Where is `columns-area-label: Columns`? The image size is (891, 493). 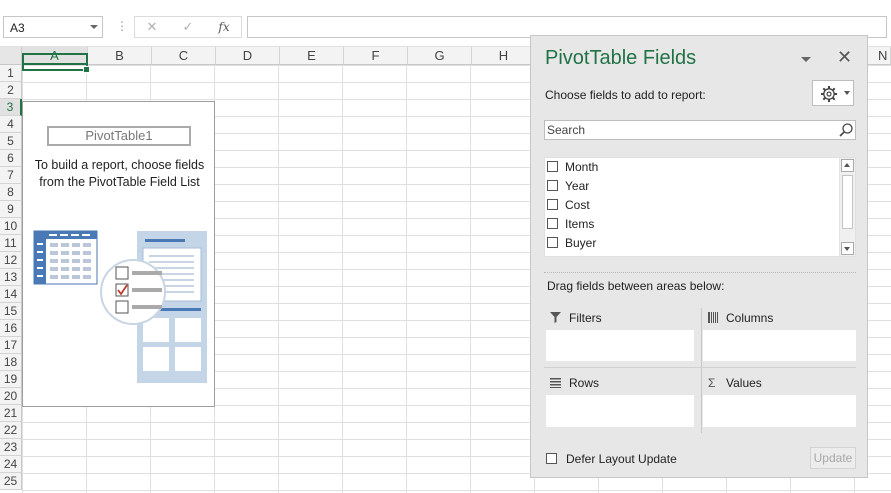
columns-area-label: Columns is located at coordinates (750, 318).